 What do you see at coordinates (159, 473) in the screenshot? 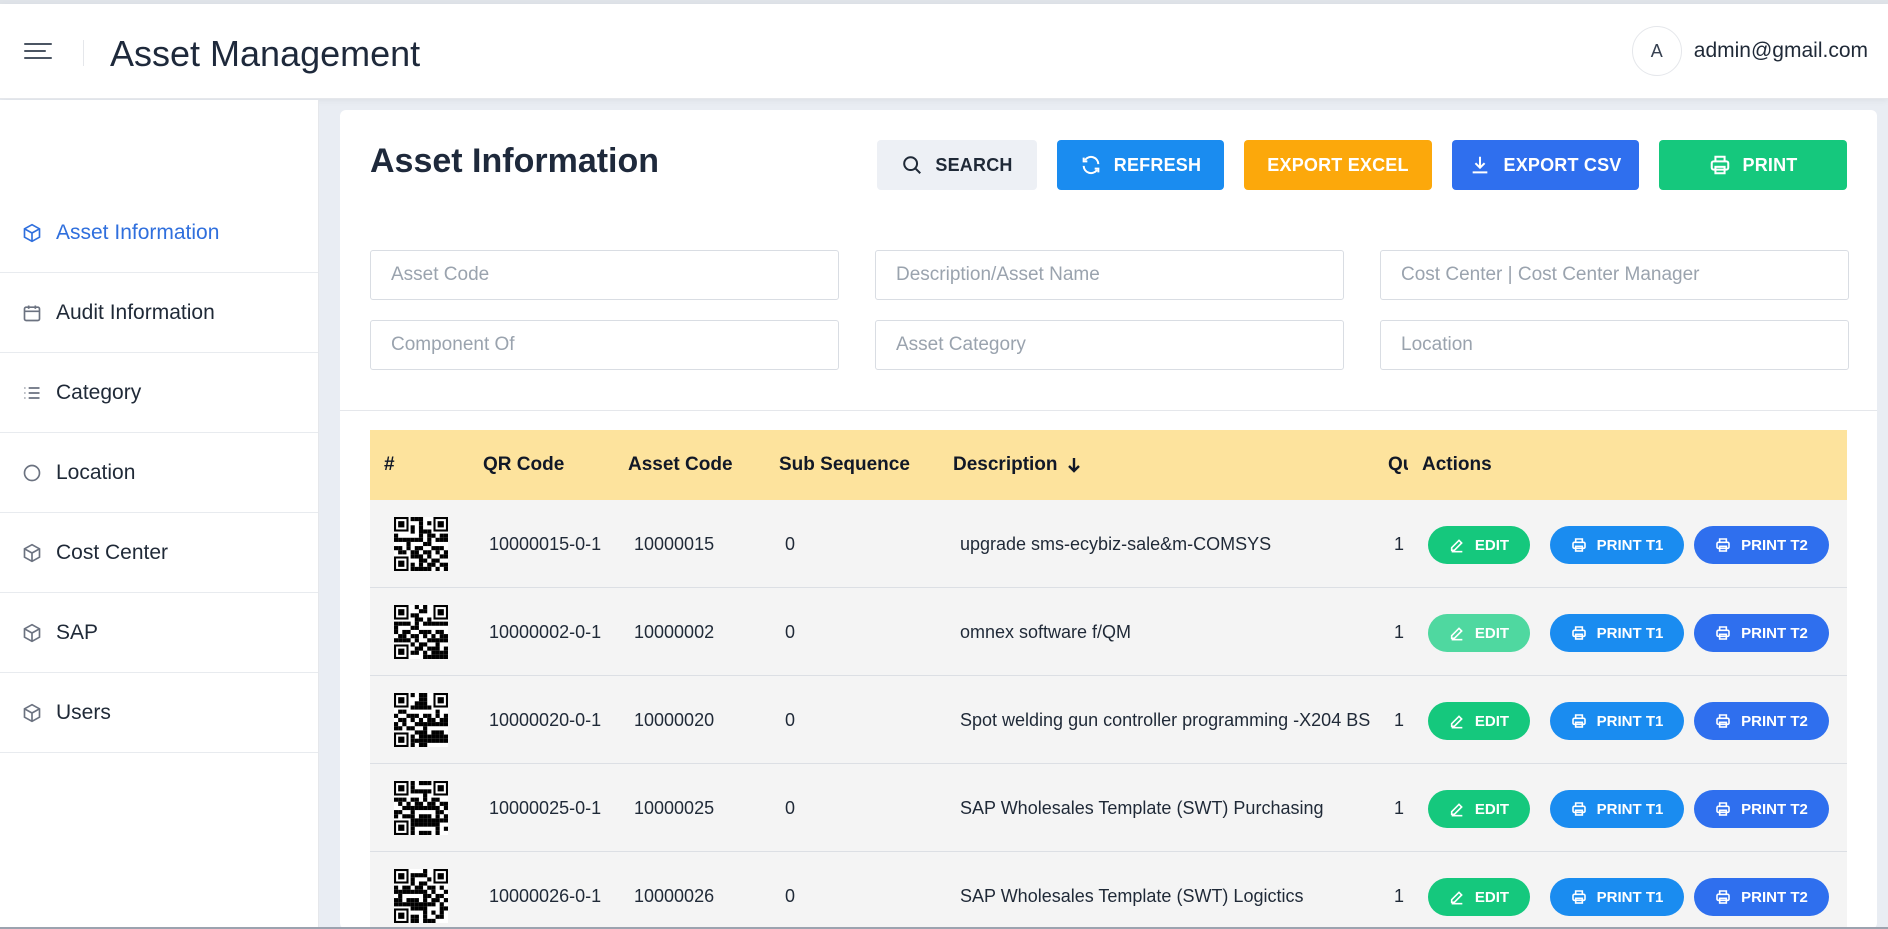
I see `sidebar-item-location: Location` at bounding box center [159, 473].